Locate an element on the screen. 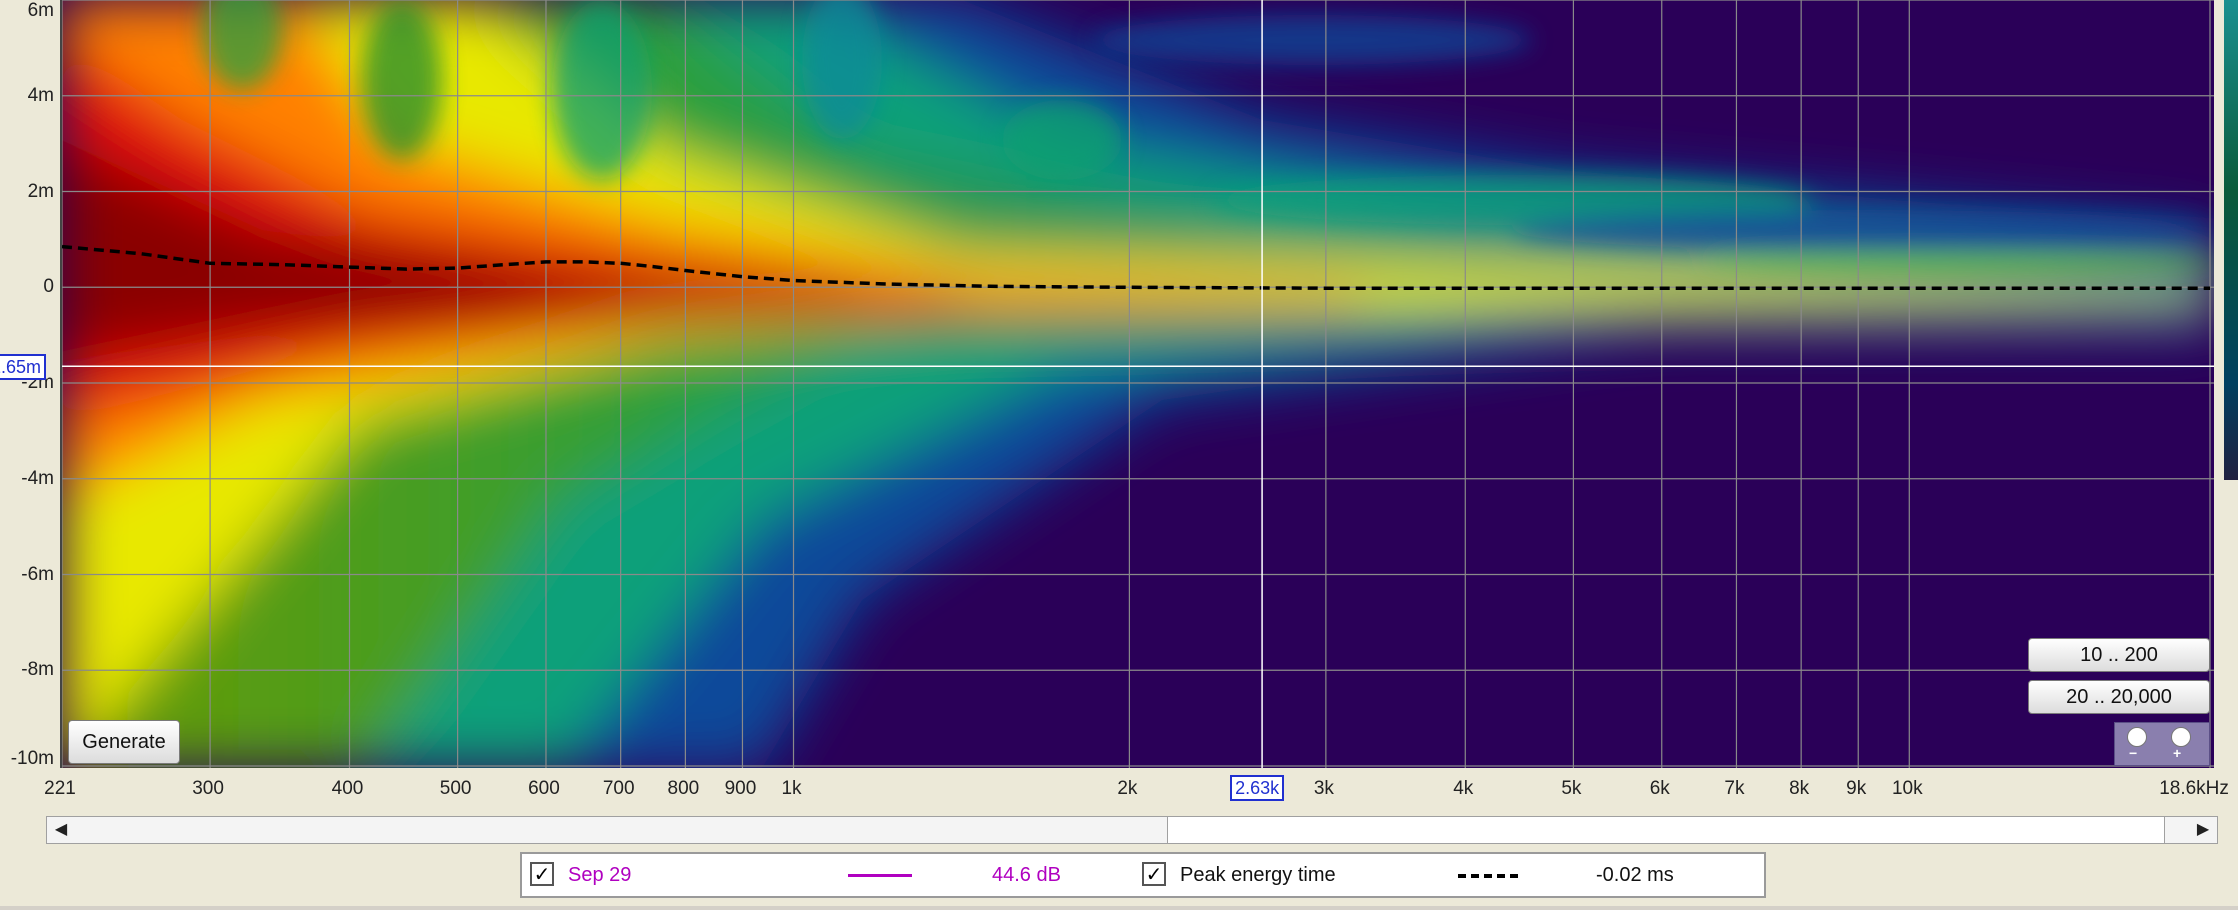 The width and height of the screenshot is (2238, 910). x-tick-label: 400 is located at coordinates (347, 788).